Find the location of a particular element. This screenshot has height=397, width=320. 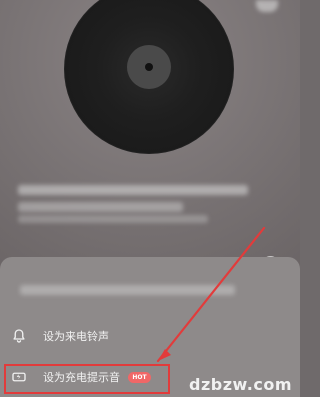

annotation-arrow is located at coordinates (211, 294).